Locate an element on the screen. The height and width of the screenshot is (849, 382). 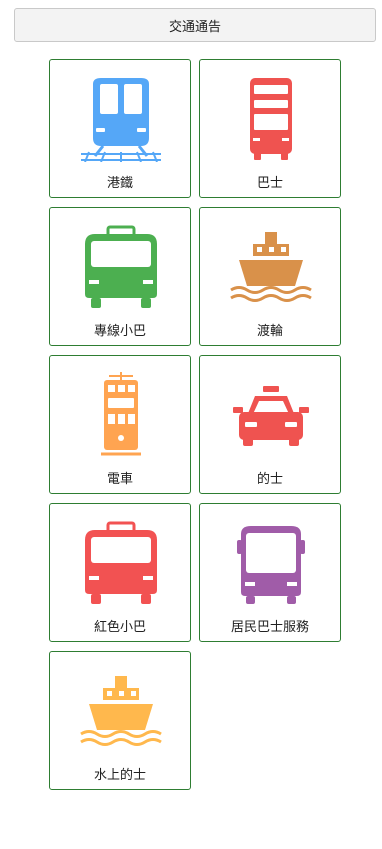
residents-bus-icon is located at coordinates (271, 565).